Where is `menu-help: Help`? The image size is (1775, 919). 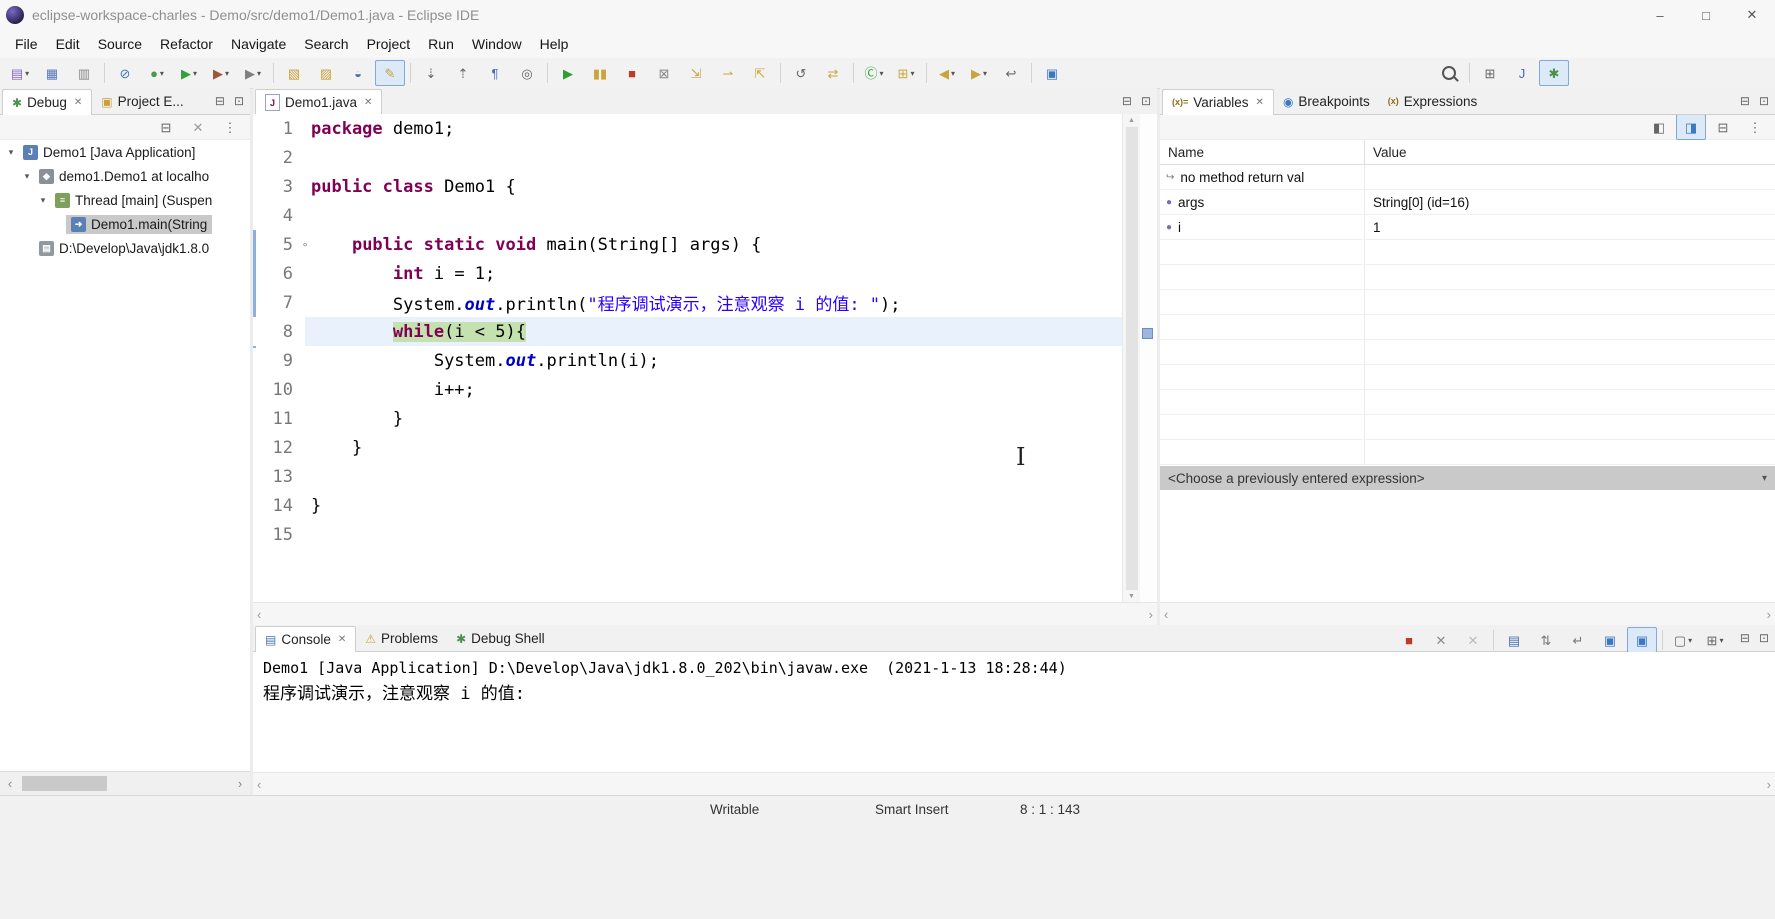
menu-help: Help is located at coordinates (554, 44).